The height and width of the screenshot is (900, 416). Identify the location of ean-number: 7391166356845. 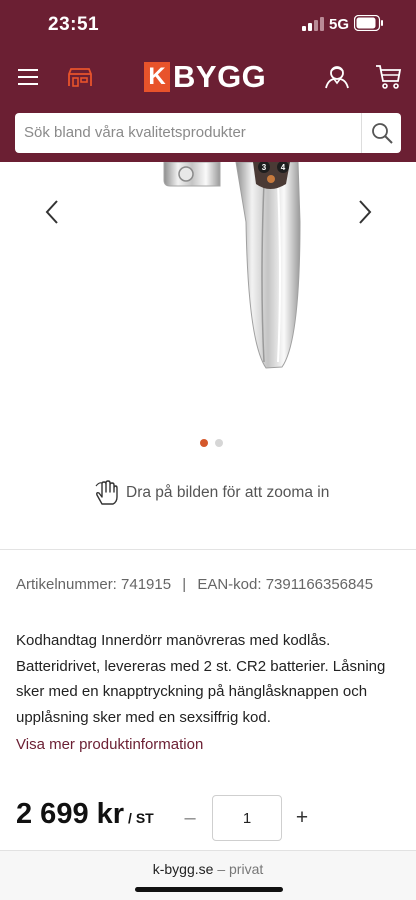
(319, 584).